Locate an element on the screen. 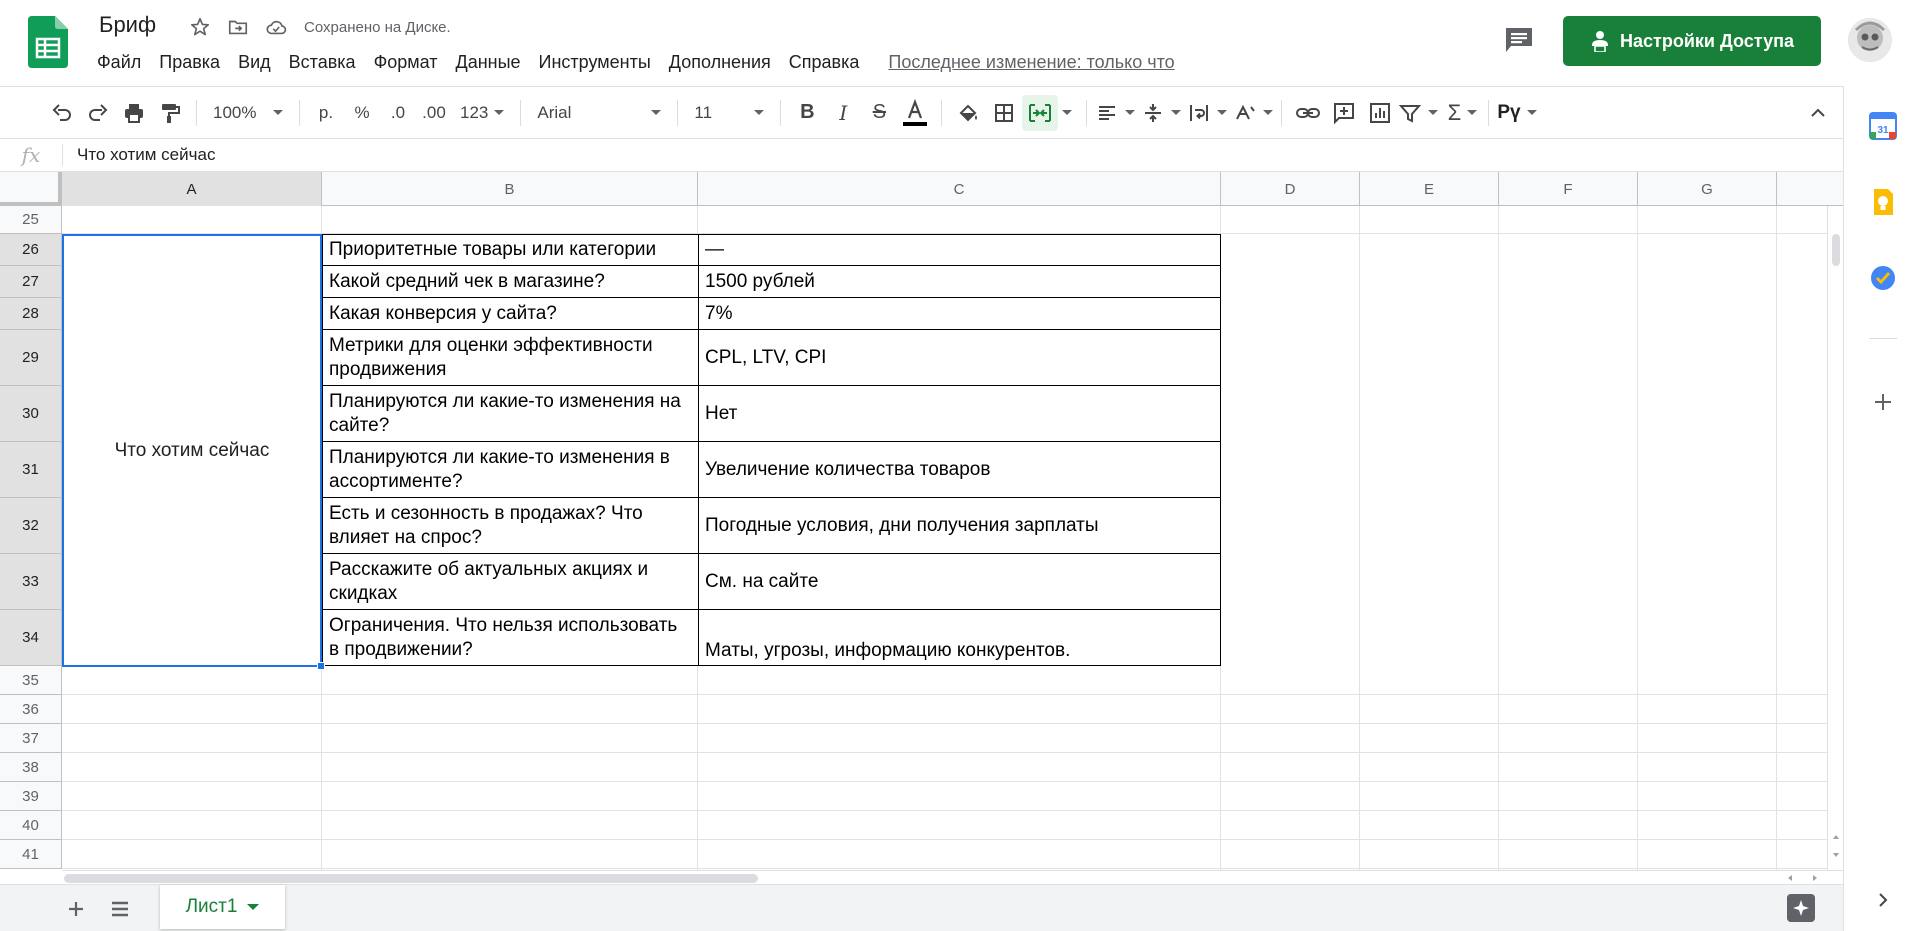 The image size is (1920, 931). star-icon is located at coordinates (200, 27).